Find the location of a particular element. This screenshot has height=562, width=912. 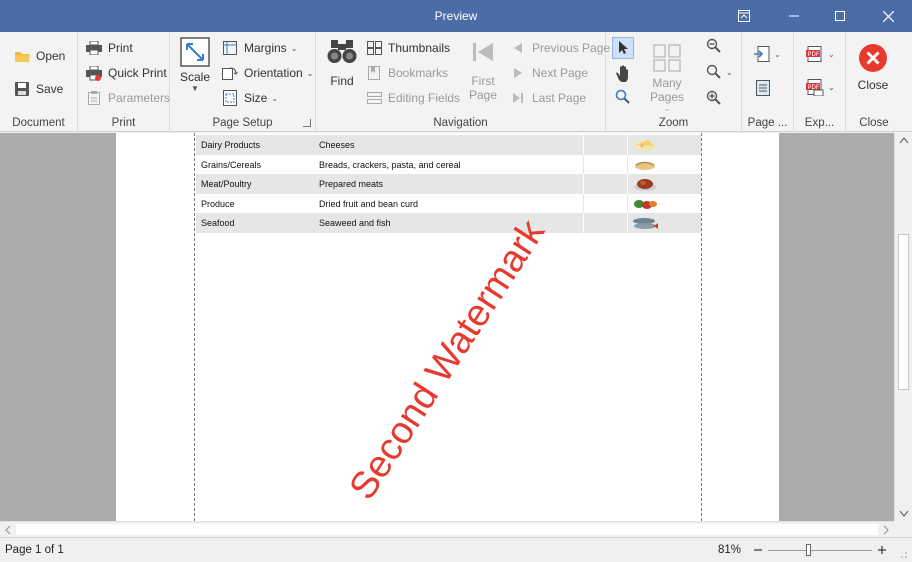

magnifier-tool-button is located at coordinates (623, 97).